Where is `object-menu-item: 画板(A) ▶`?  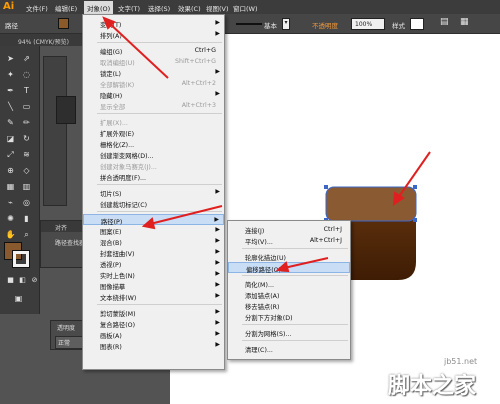
object-menu-item: 画板(A) ▶ is located at coordinates (153, 334).